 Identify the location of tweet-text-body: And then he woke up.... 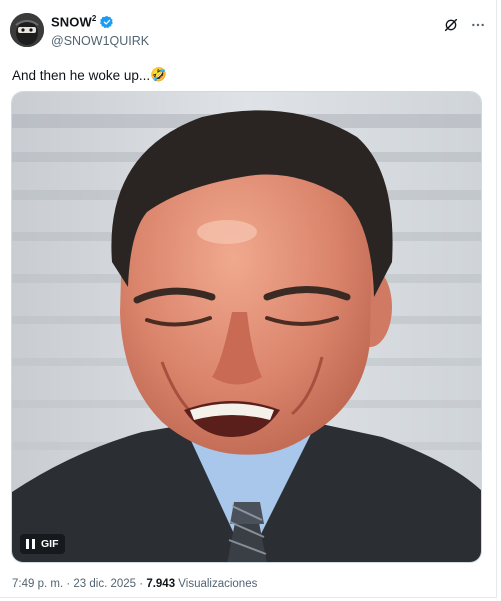
(81, 75).